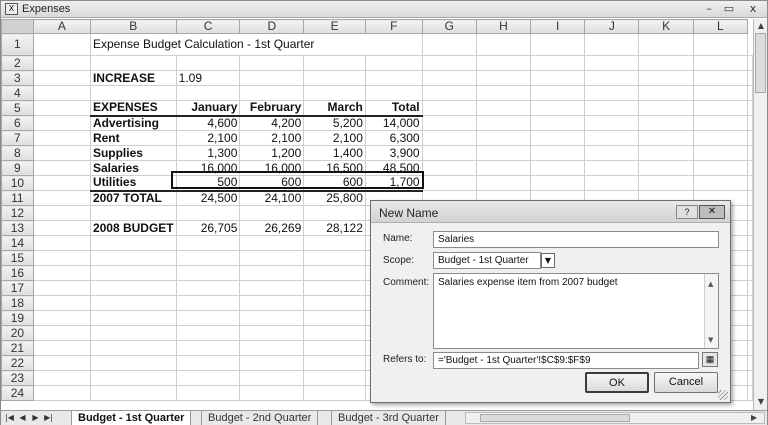 The height and width of the screenshot is (425, 768). Describe the element at coordinates (272, 123) in the screenshot. I see `value-cell: 4,200` at that location.